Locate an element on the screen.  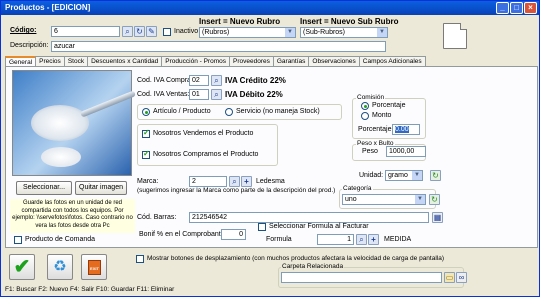
iva-ventas-field: 01 is located at coordinates (199, 94).